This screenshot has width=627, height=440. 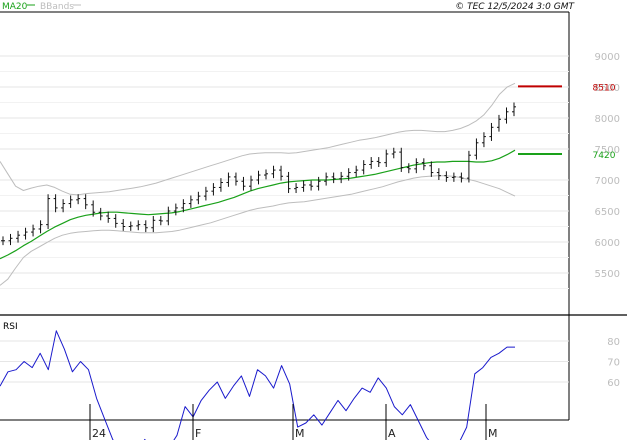 What do you see at coordinates (613, 383) in the screenshot?
I see `rsi-y-tick-label: 60` at bounding box center [613, 383].